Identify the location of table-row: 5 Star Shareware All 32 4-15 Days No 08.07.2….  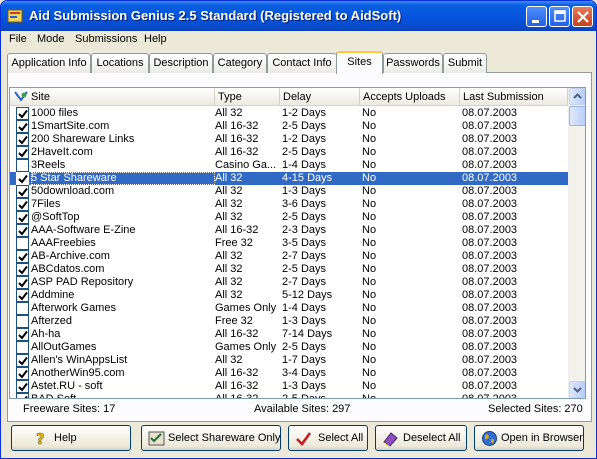
(289, 178).